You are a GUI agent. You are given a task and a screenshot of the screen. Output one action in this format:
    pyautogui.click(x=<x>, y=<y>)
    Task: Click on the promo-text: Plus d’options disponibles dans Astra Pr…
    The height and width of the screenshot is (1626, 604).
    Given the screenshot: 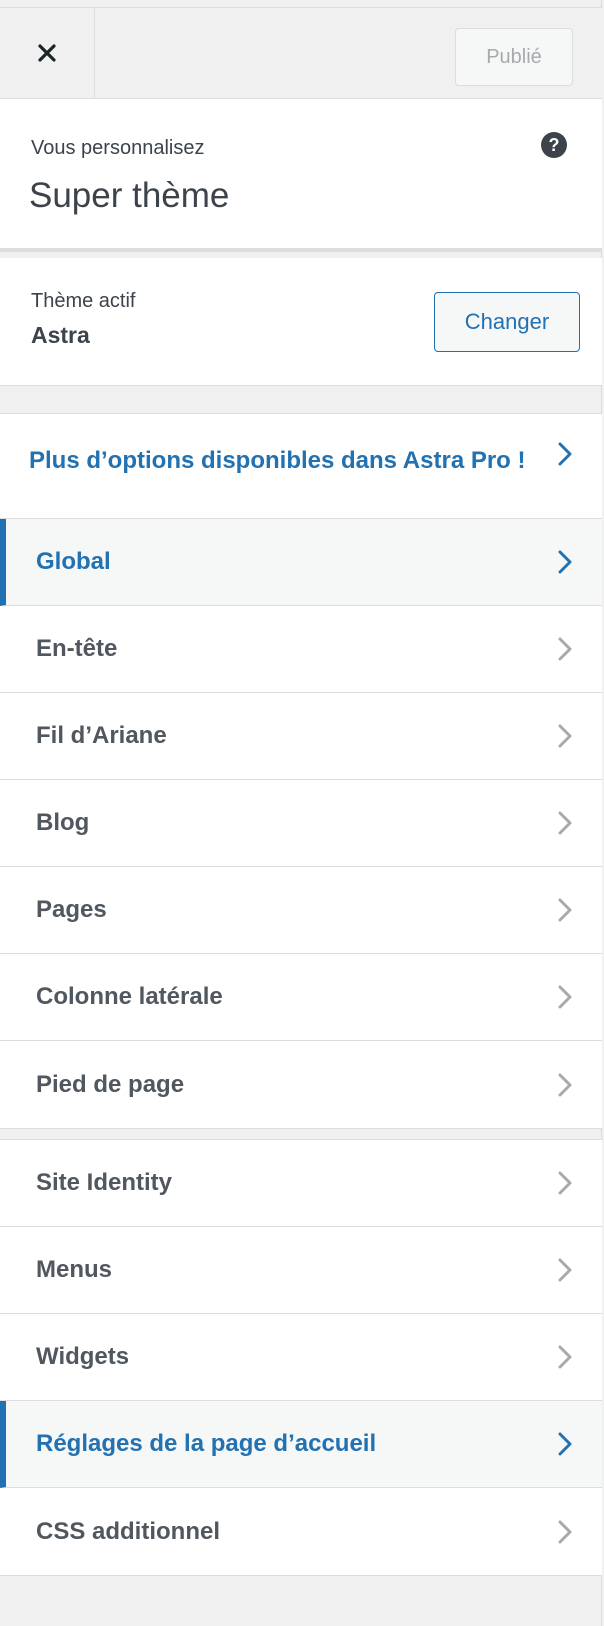 What is the action you would take?
    pyautogui.click(x=277, y=460)
    